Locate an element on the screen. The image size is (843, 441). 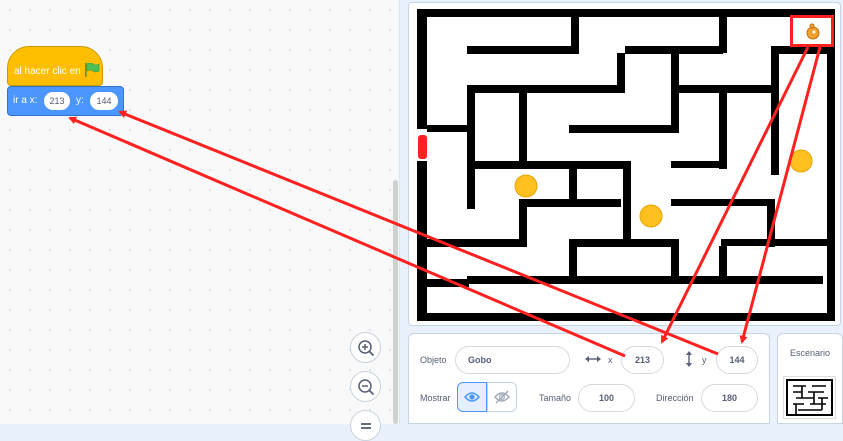
x-position-input: 213 is located at coordinates (642, 360).